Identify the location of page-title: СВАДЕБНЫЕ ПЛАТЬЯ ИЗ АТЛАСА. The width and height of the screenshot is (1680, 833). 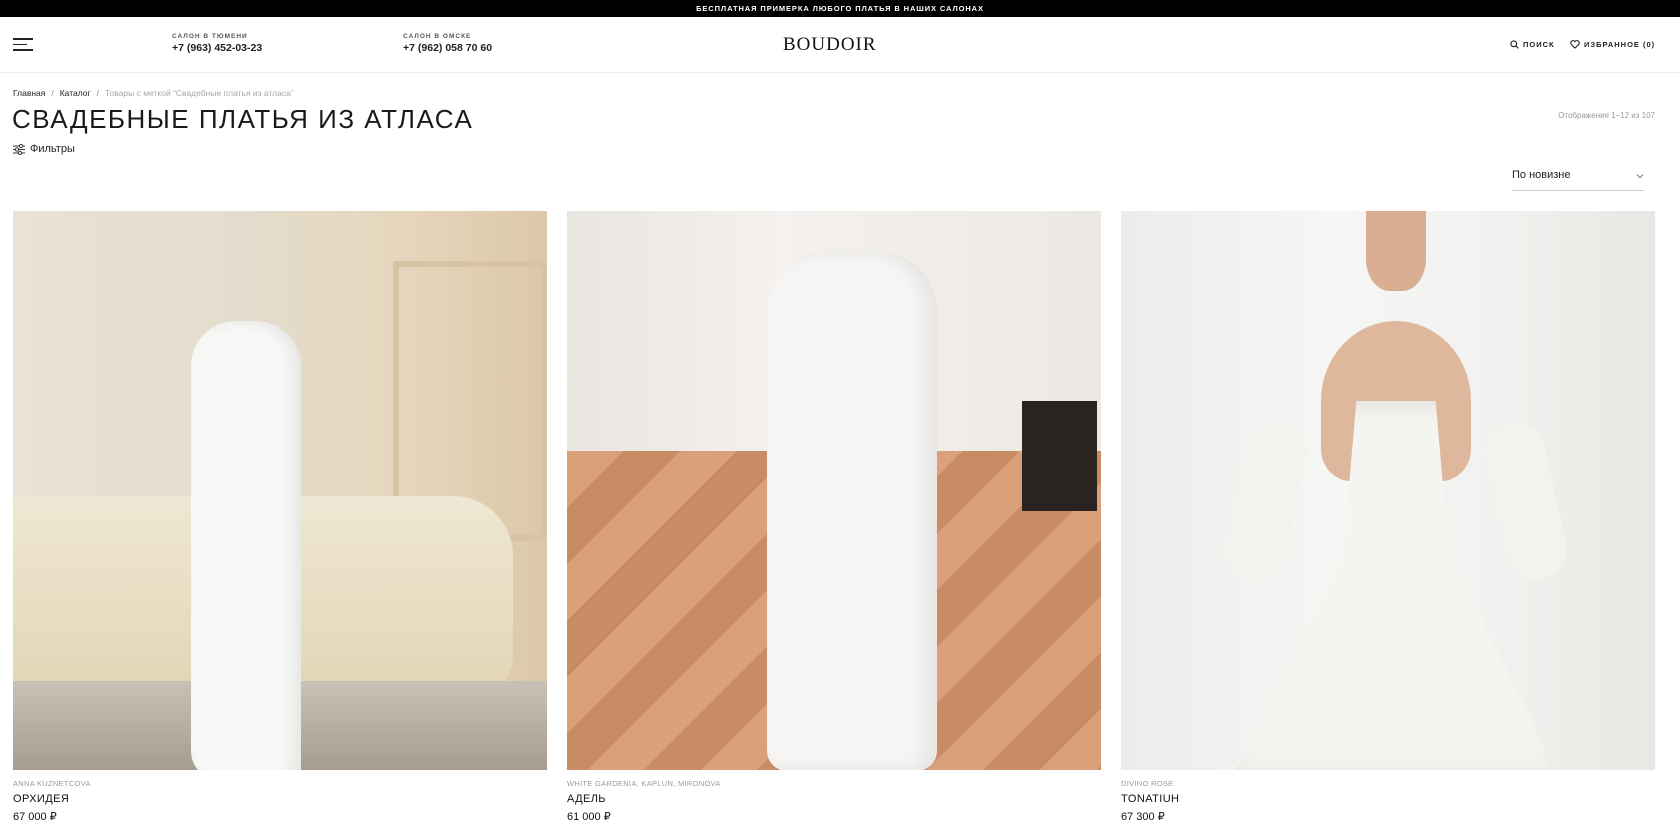
(243, 119).